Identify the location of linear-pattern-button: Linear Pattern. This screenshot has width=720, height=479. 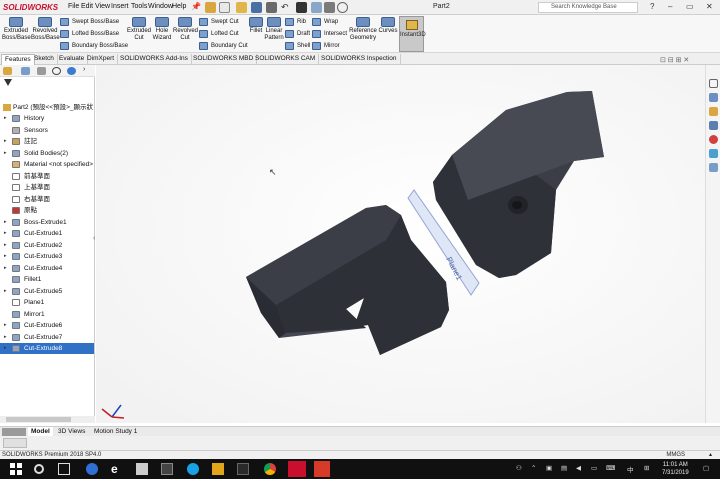
(274, 29).